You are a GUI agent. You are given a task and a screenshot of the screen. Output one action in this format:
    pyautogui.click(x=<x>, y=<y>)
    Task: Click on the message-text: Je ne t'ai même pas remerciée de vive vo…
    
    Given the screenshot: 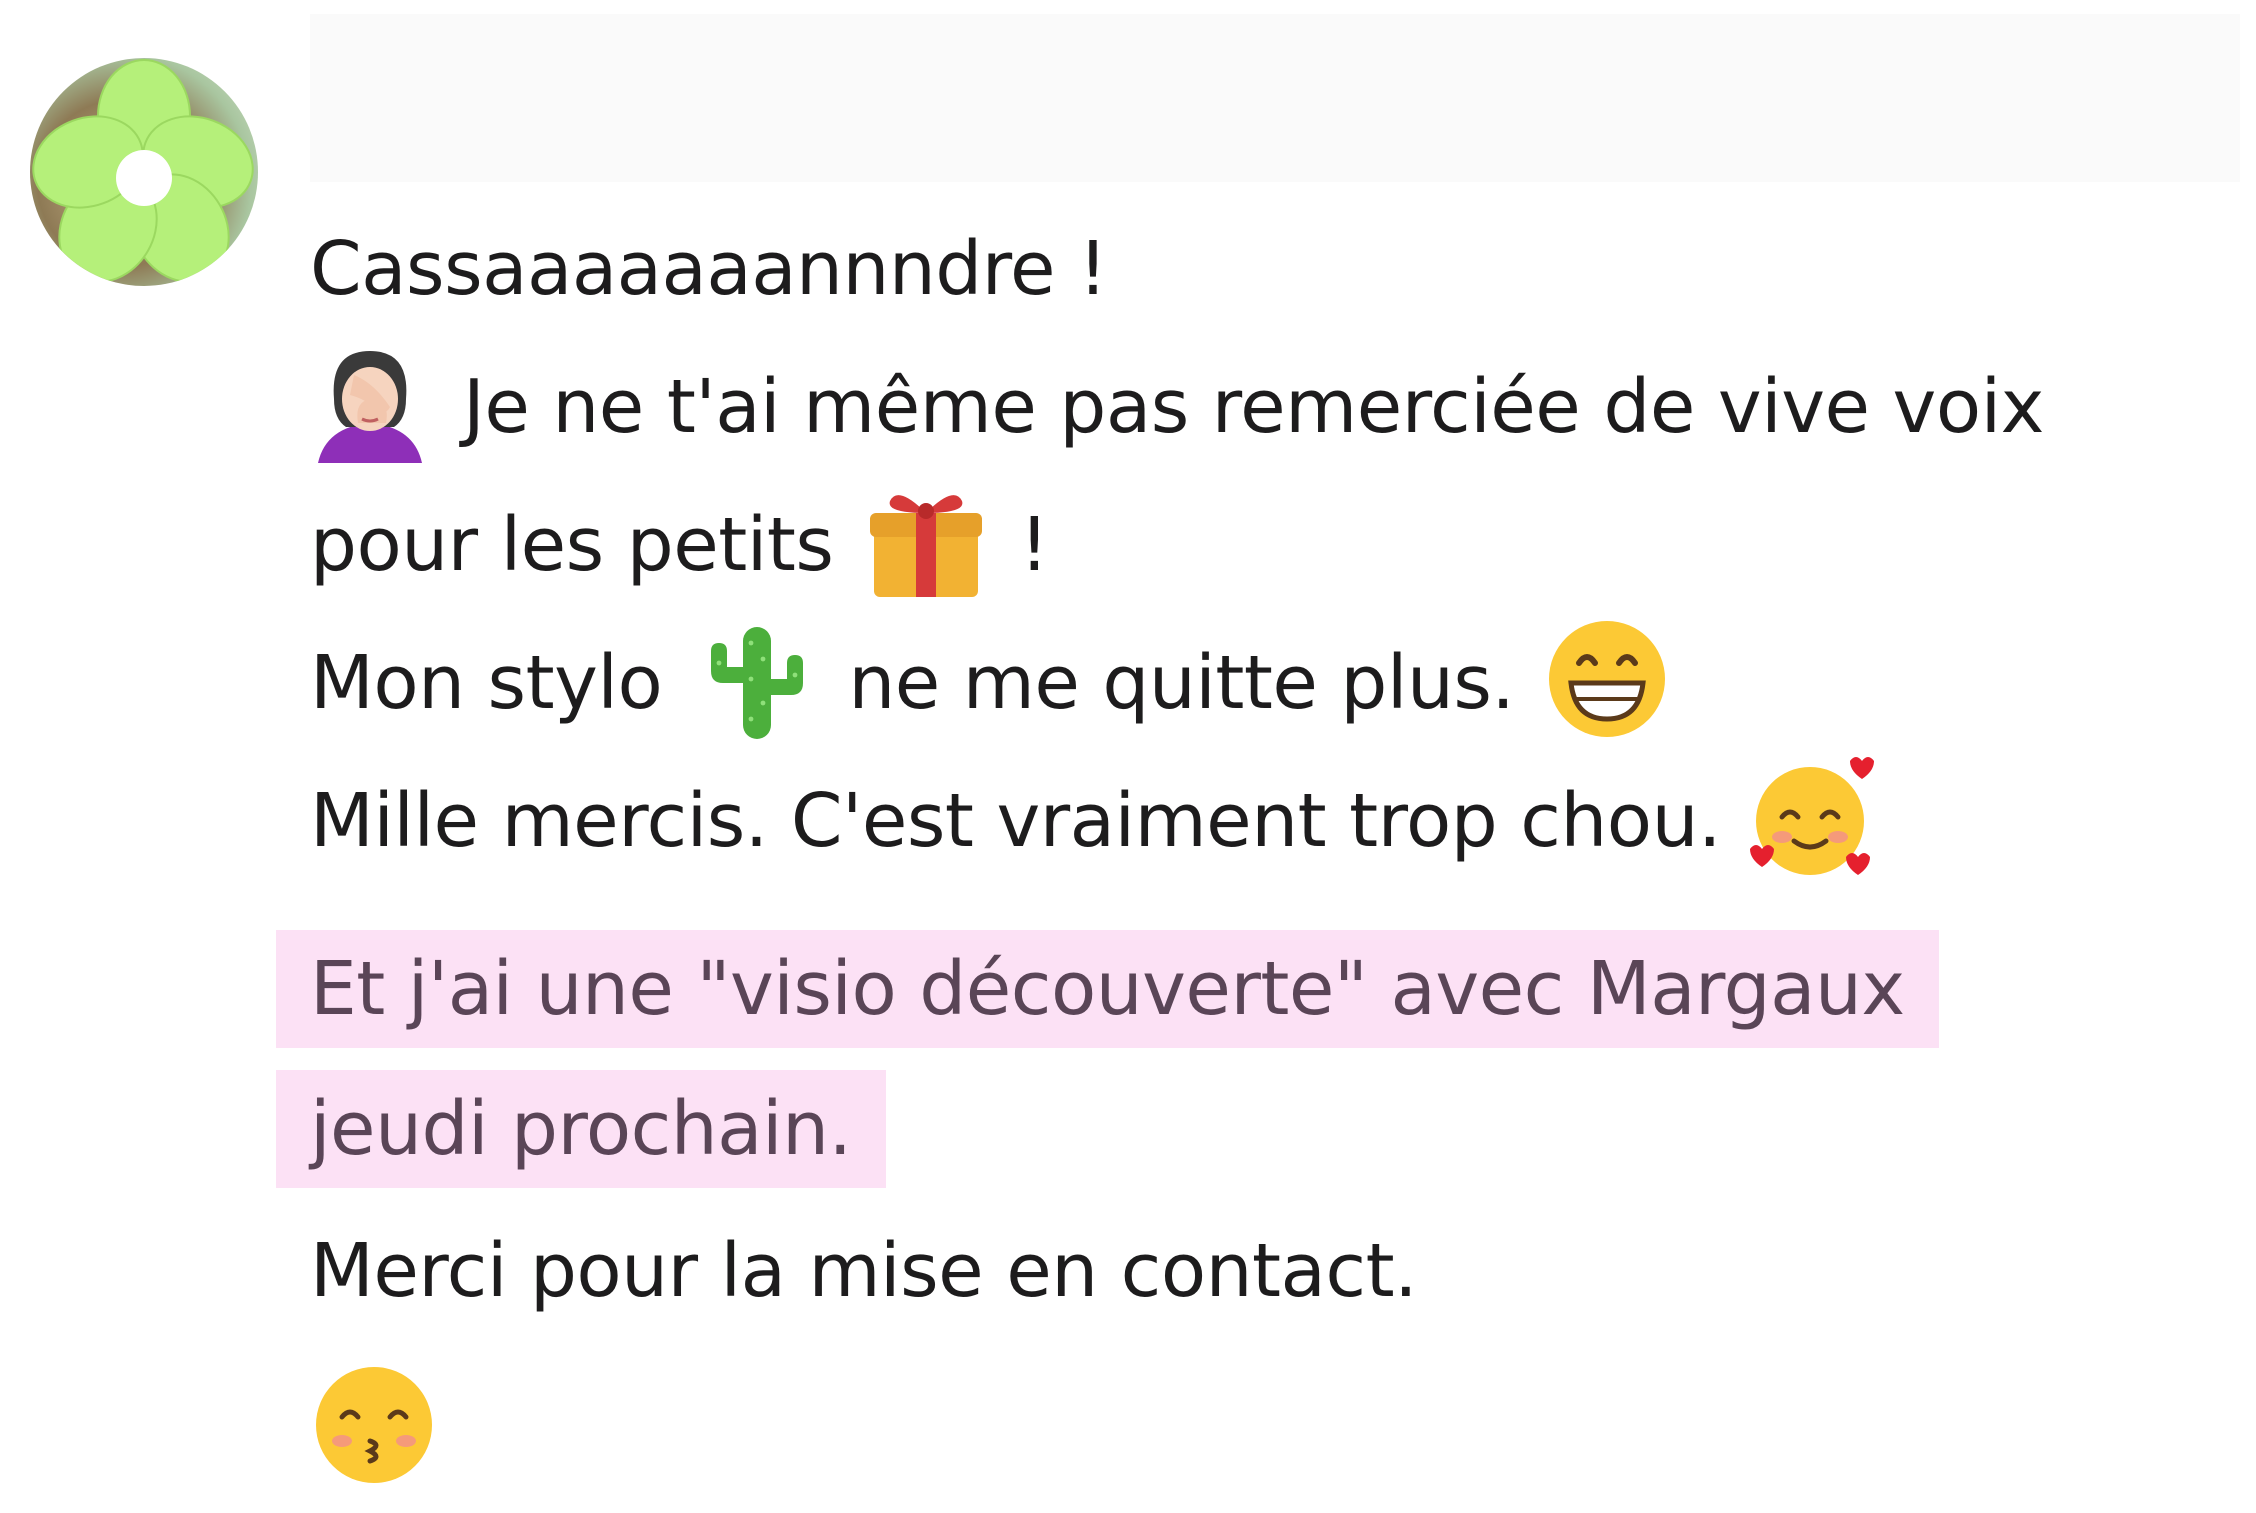 What is the action you would take?
    pyautogui.click(x=1253, y=407)
    